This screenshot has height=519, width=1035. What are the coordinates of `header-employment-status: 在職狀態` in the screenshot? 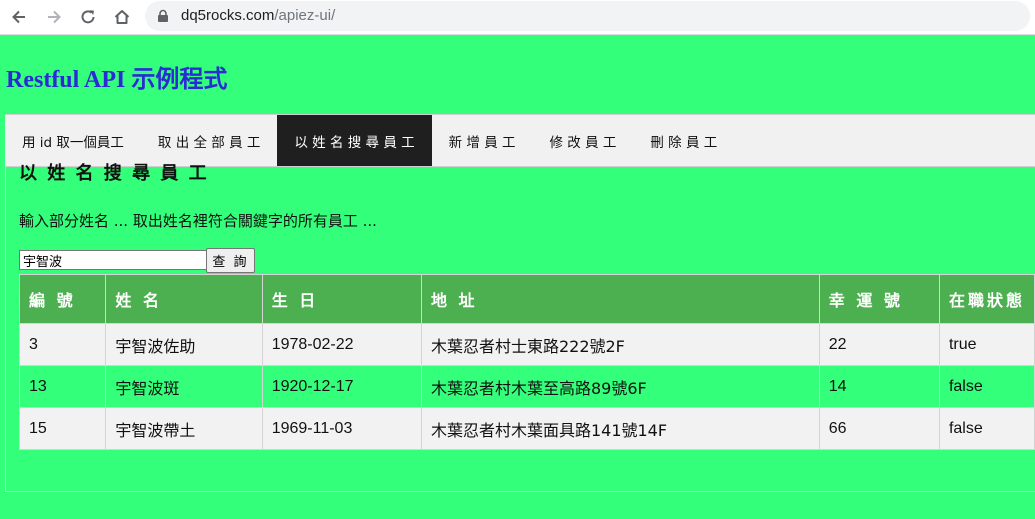 It's located at (986, 299).